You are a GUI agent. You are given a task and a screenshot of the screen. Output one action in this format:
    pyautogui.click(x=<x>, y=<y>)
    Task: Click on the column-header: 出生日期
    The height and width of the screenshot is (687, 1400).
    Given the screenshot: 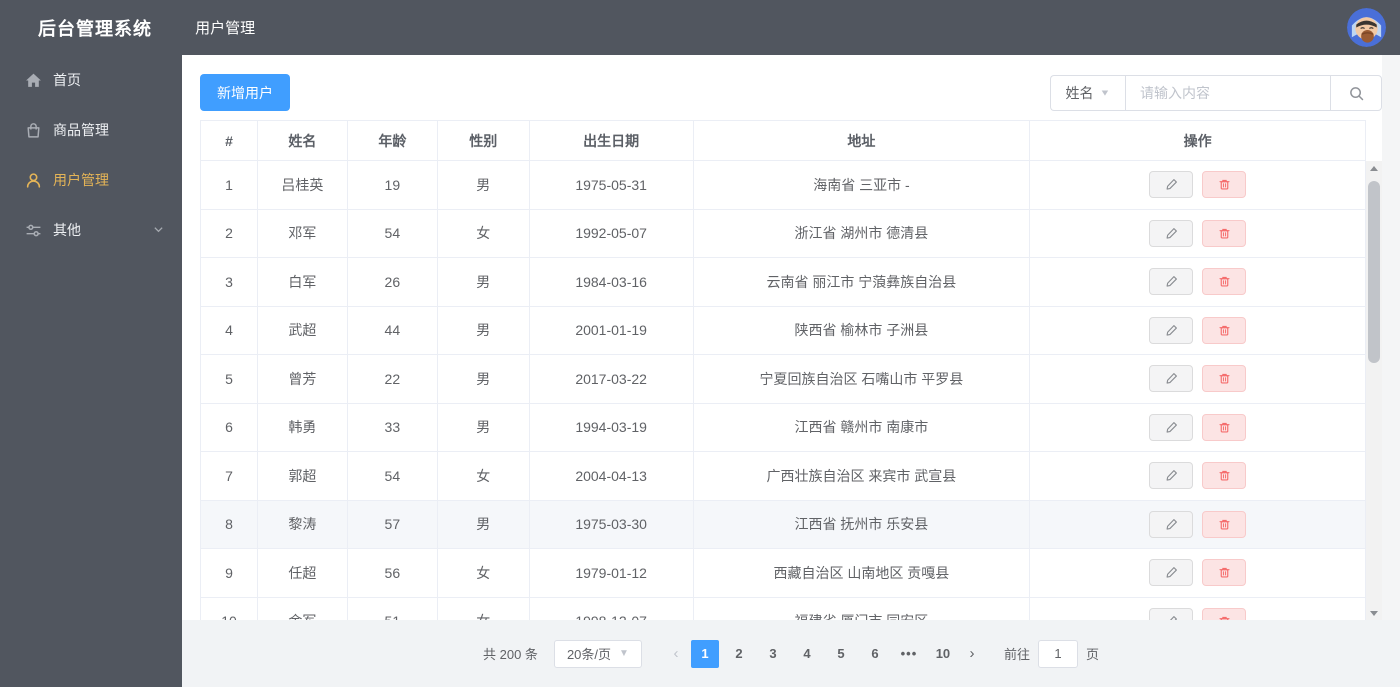 What is the action you would take?
    pyautogui.click(x=611, y=141)
    